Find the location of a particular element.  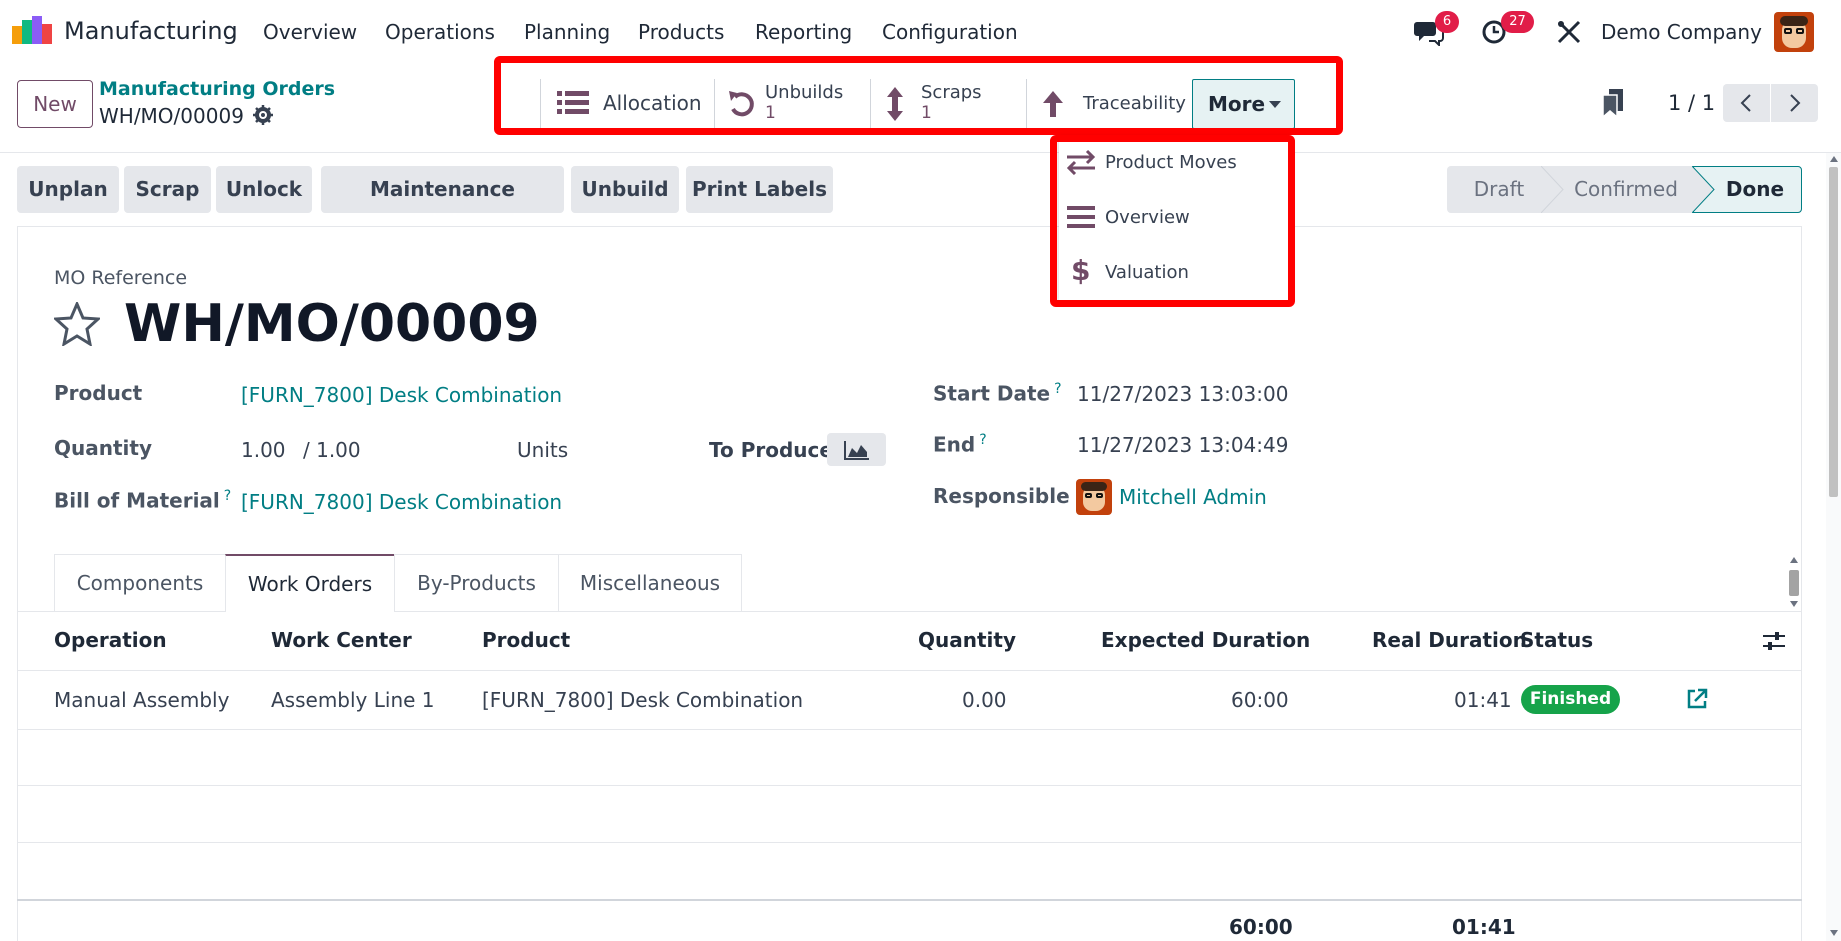

menu-reporting: Reporting is located at coordinates (803, 32).